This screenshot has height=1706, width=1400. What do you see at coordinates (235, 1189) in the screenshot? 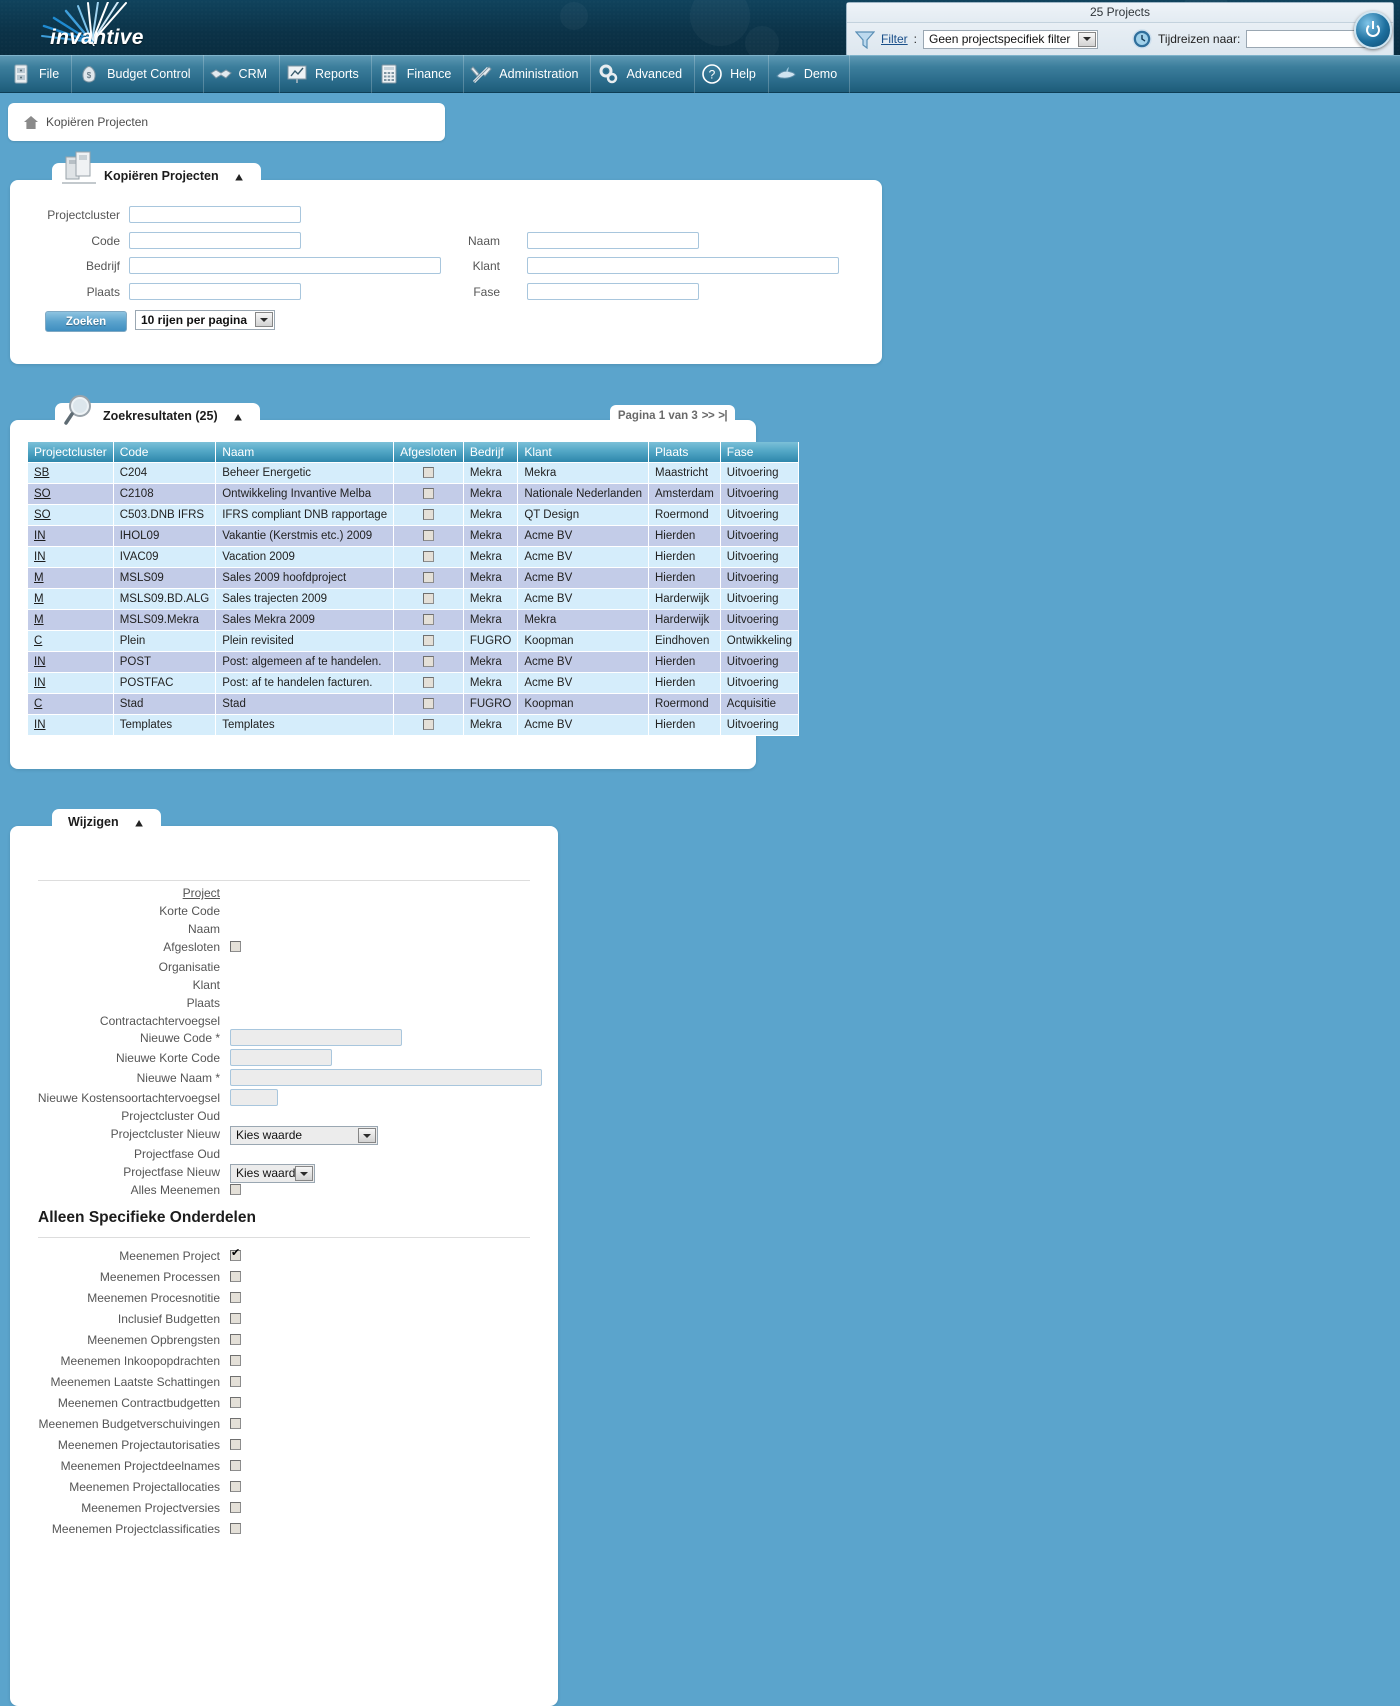
I see `alles-meenemen-checkbox` at bounding box center [235, 1189].